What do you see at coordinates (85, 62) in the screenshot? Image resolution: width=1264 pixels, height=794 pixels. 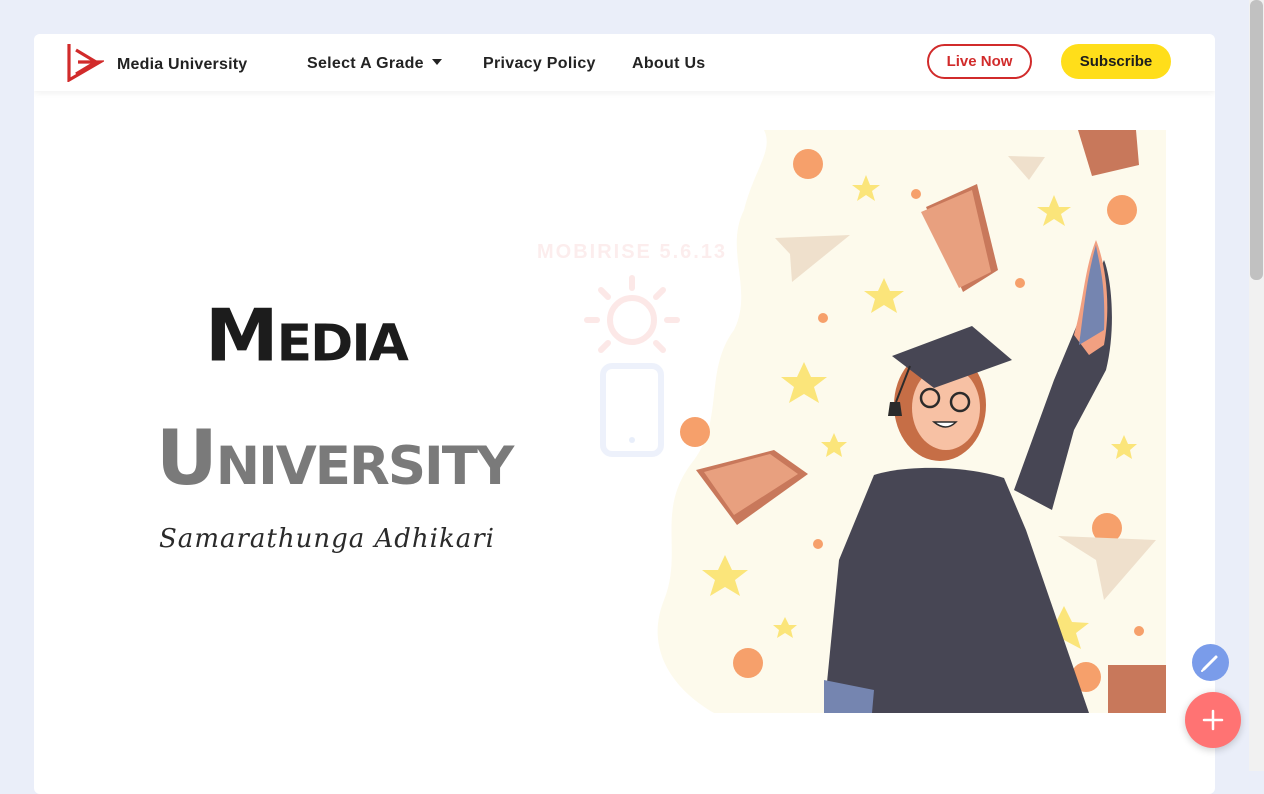 I see `brand-logo-icon` at bounding box center [85, 62].